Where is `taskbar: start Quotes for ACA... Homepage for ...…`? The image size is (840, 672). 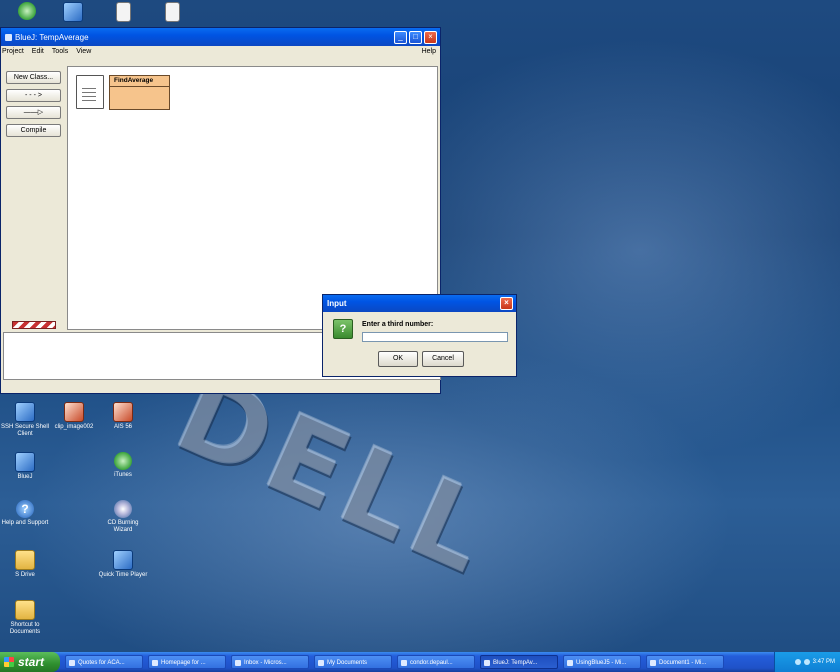 taskbar: start Quotes for ACA... Homepage for ...… is located at coordinates (420, 662).